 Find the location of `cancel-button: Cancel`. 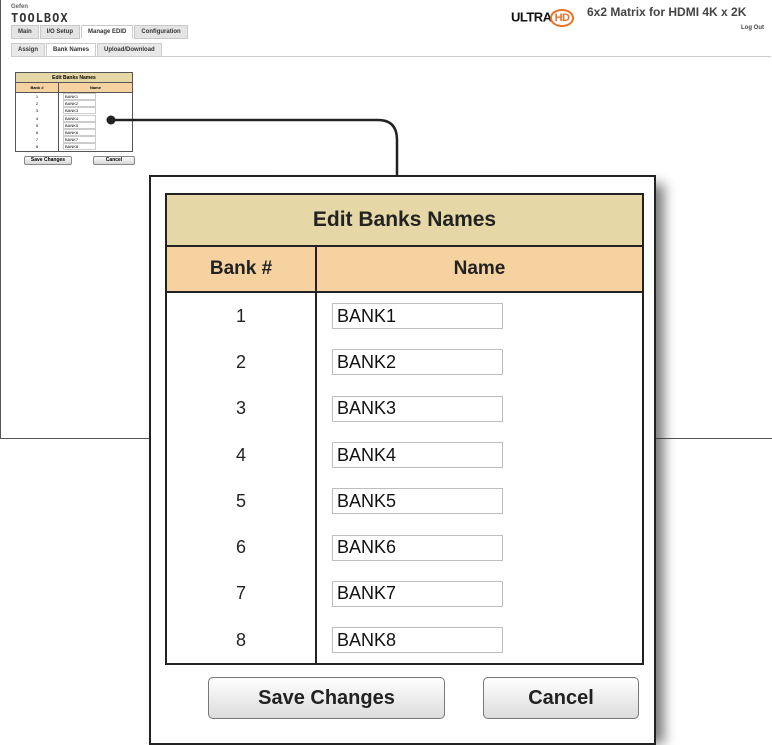

cancel-button: Cancel is located at coordinates (561, 698).